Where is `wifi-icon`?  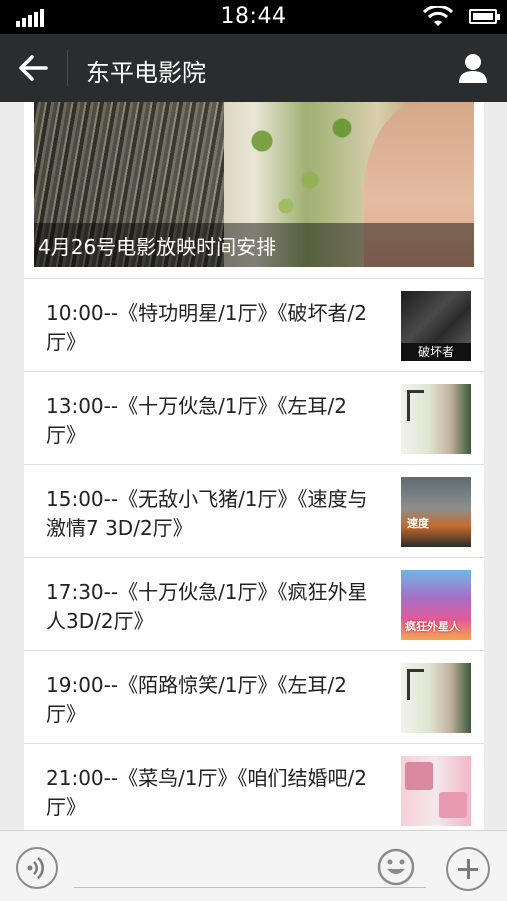 wifi-icon is located at coordinates (438, 16).